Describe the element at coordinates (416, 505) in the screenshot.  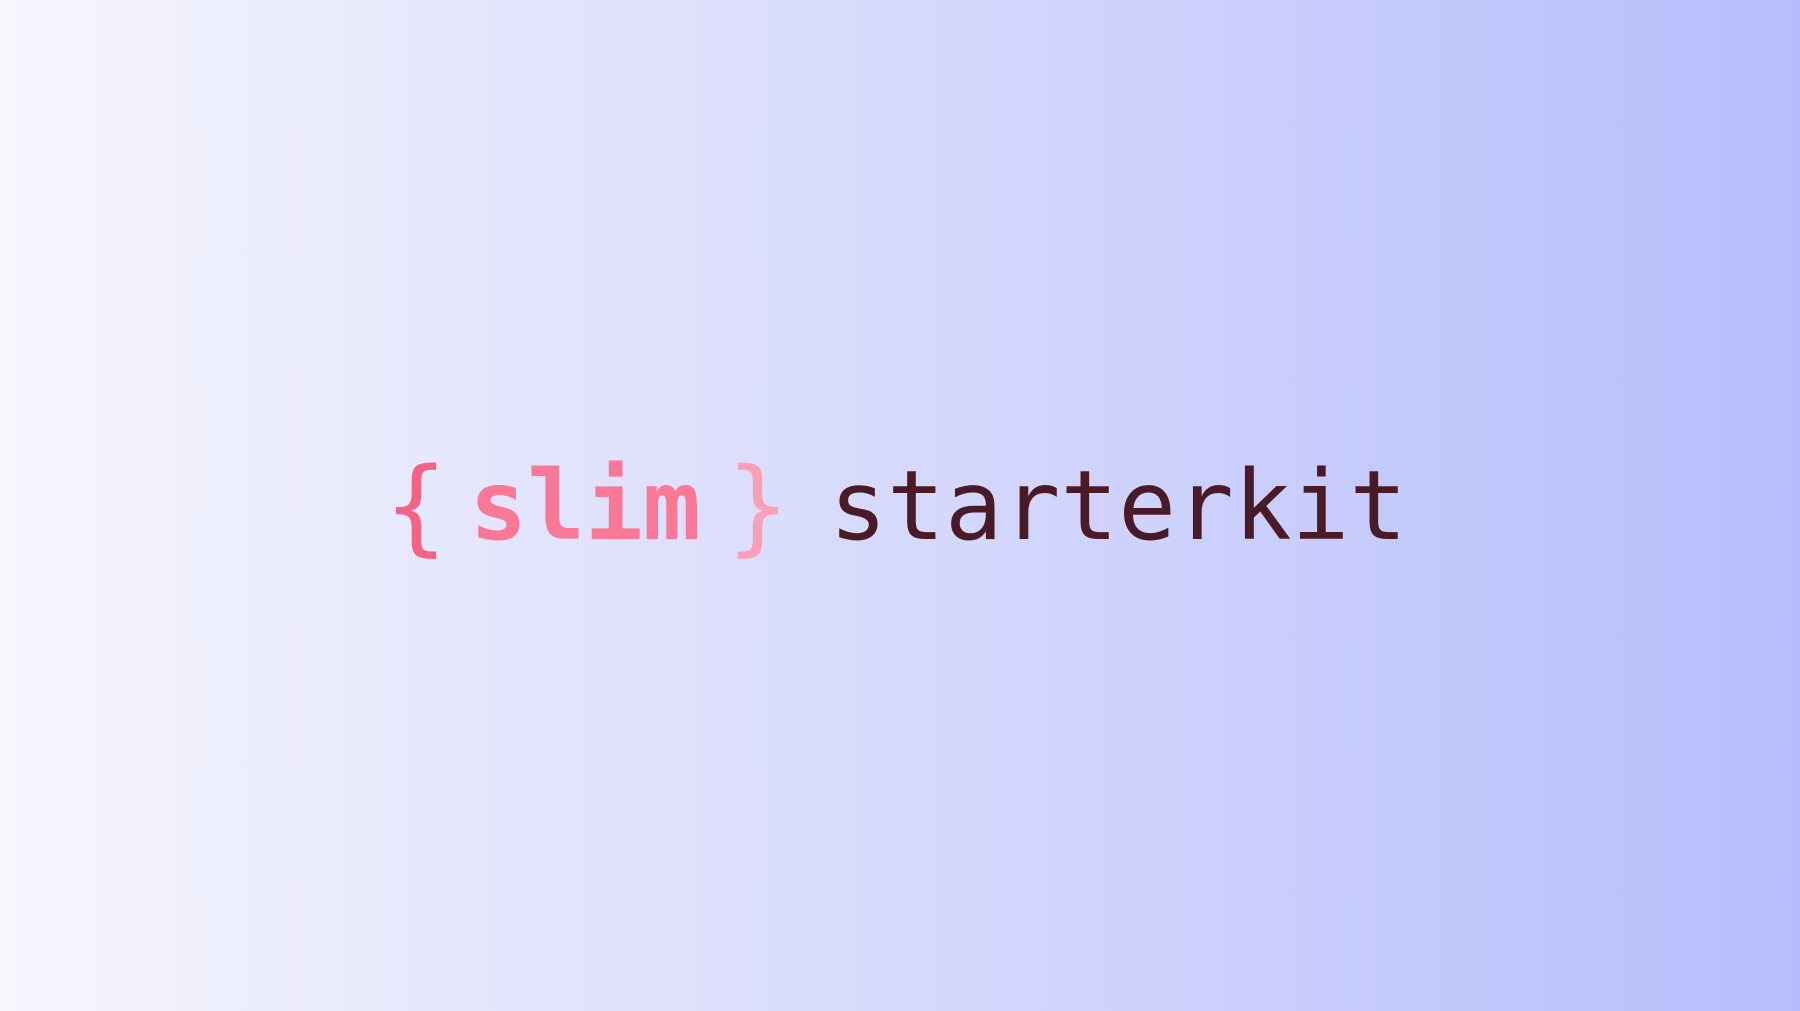
I see `open-brace: {` at that location.